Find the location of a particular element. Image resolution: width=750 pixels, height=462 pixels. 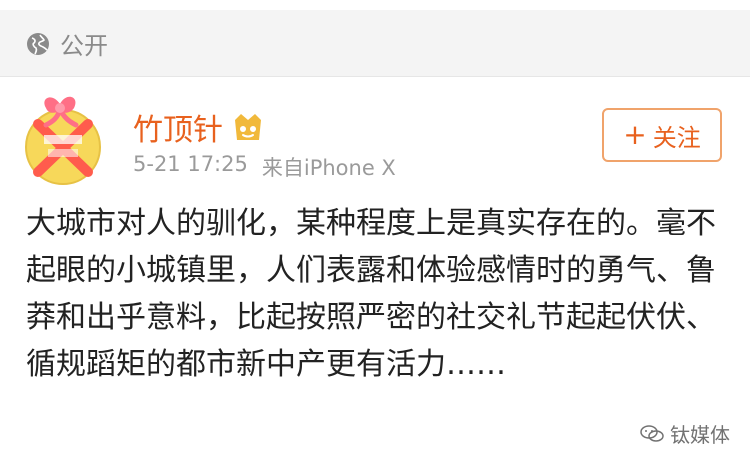

globe-icon is located at coordinates (38, 43).